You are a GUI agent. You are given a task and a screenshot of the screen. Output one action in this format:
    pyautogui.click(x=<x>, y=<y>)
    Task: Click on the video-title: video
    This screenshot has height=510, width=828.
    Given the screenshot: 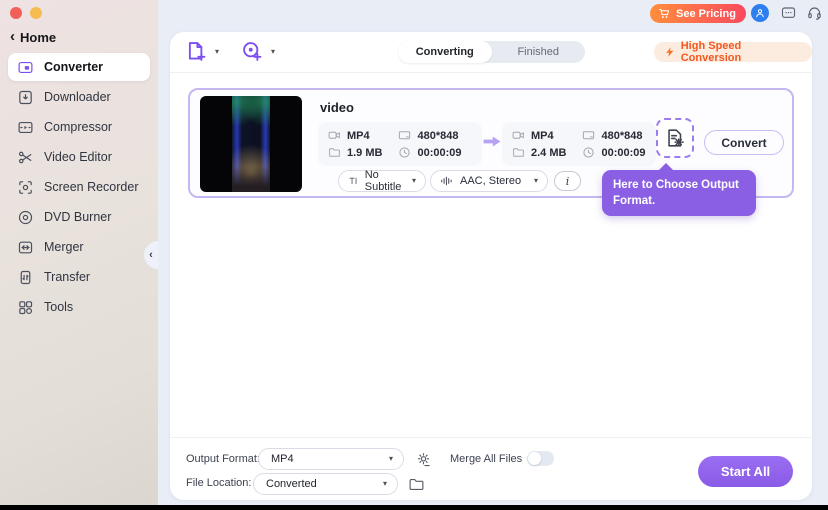 What is the action you would take?
    pyautogui.click(x=337, y=107)
    